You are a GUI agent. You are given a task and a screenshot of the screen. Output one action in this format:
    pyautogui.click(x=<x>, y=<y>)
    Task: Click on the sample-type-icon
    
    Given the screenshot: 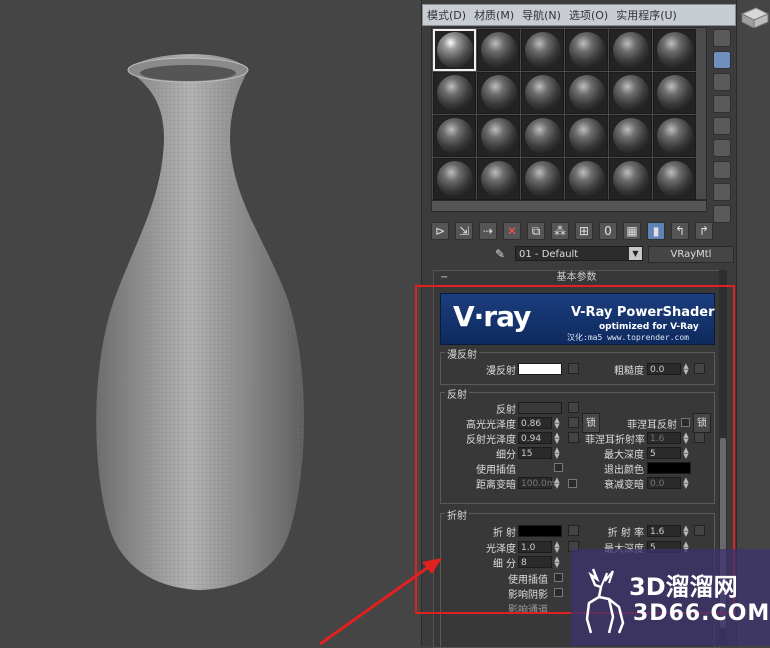 What is the action you would take?
    pyautogui.click(x=722, y=38)
    